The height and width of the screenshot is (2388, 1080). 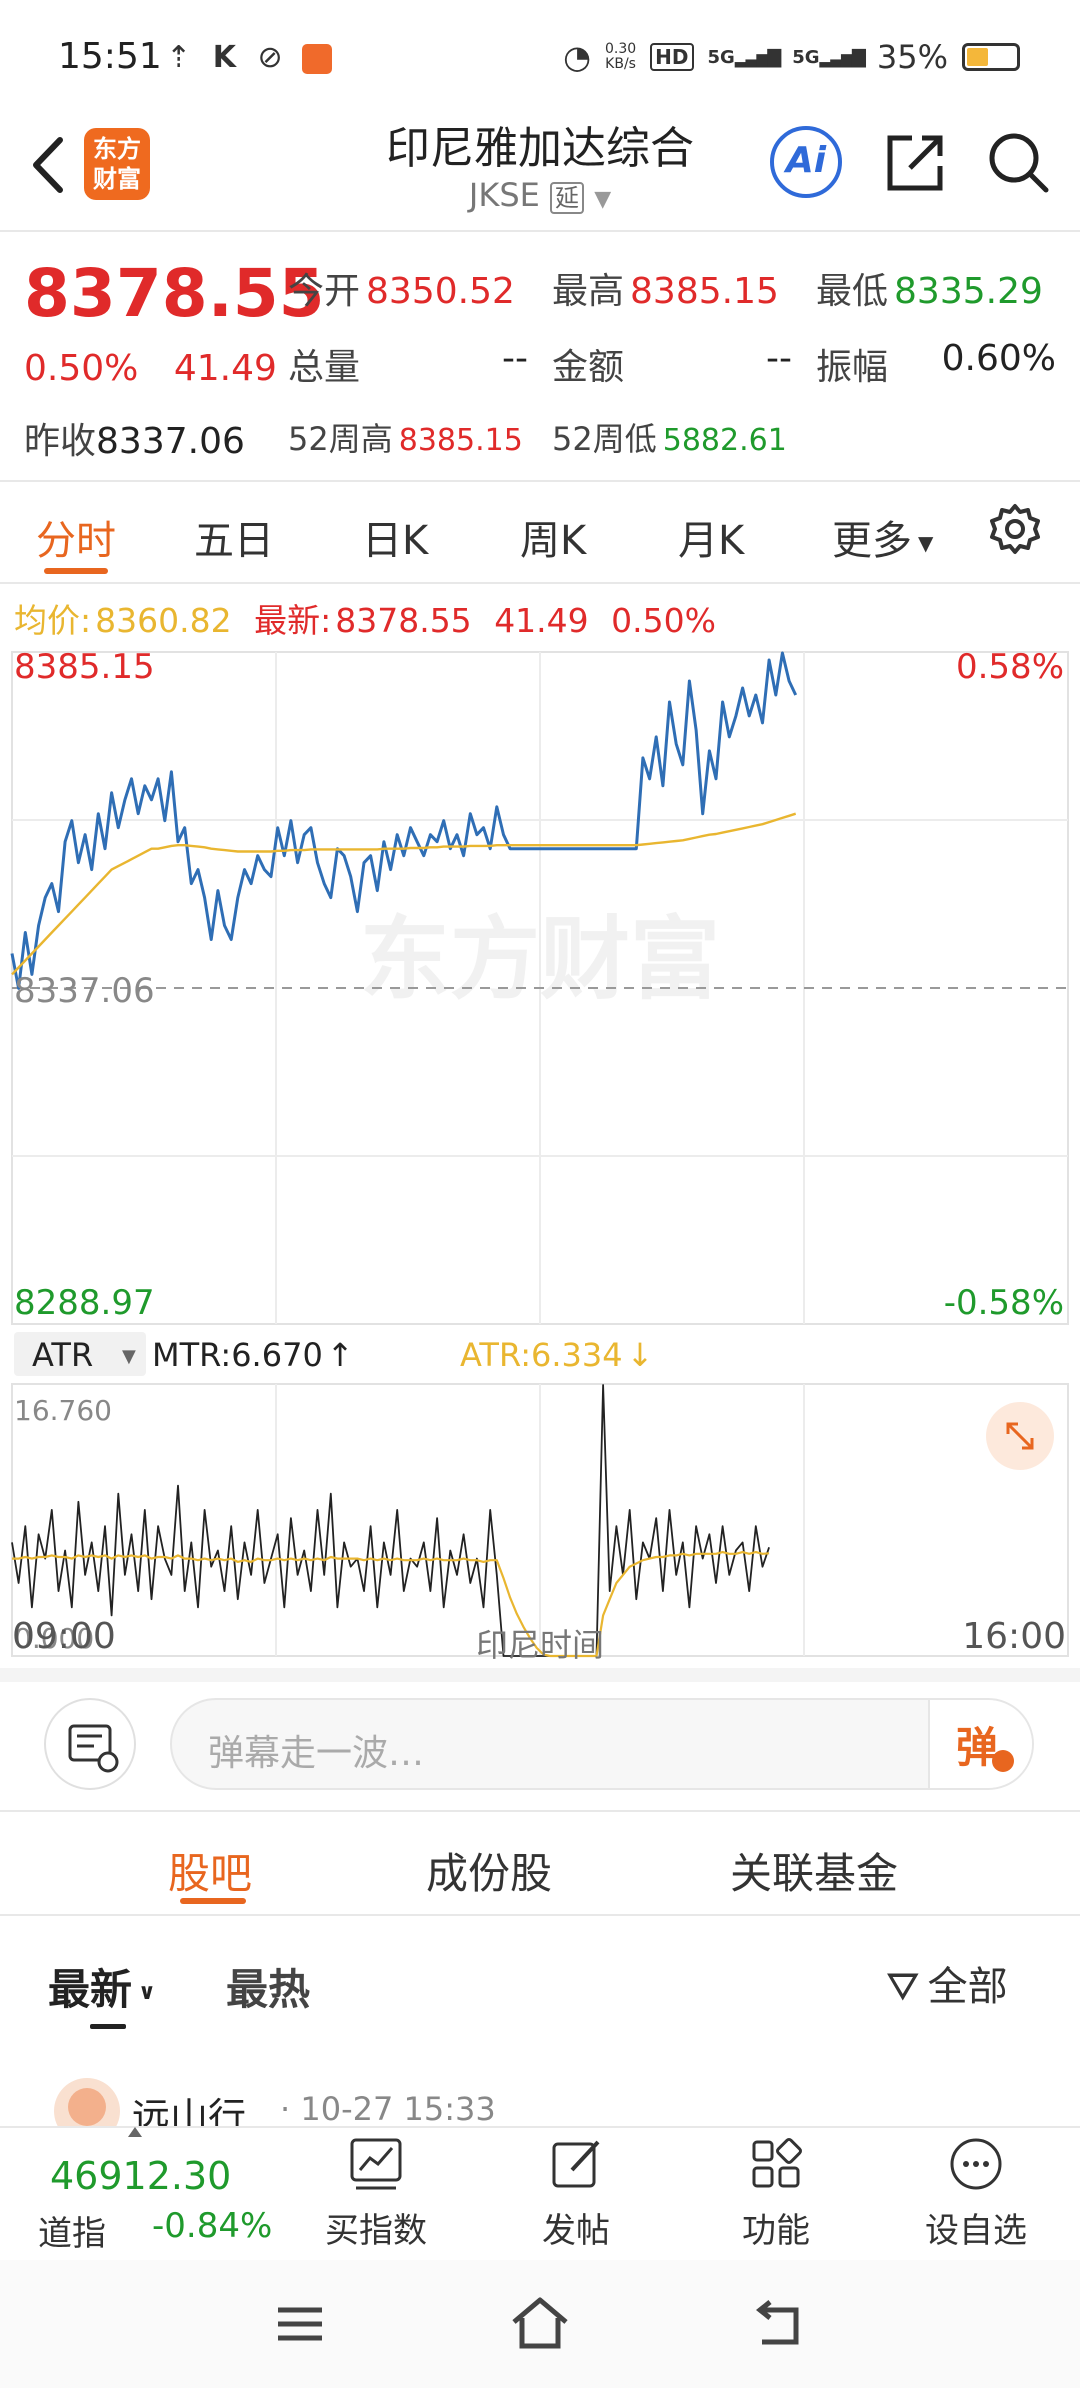 I want to click on tab-intraday: 分时, so click(x=76, y=537).